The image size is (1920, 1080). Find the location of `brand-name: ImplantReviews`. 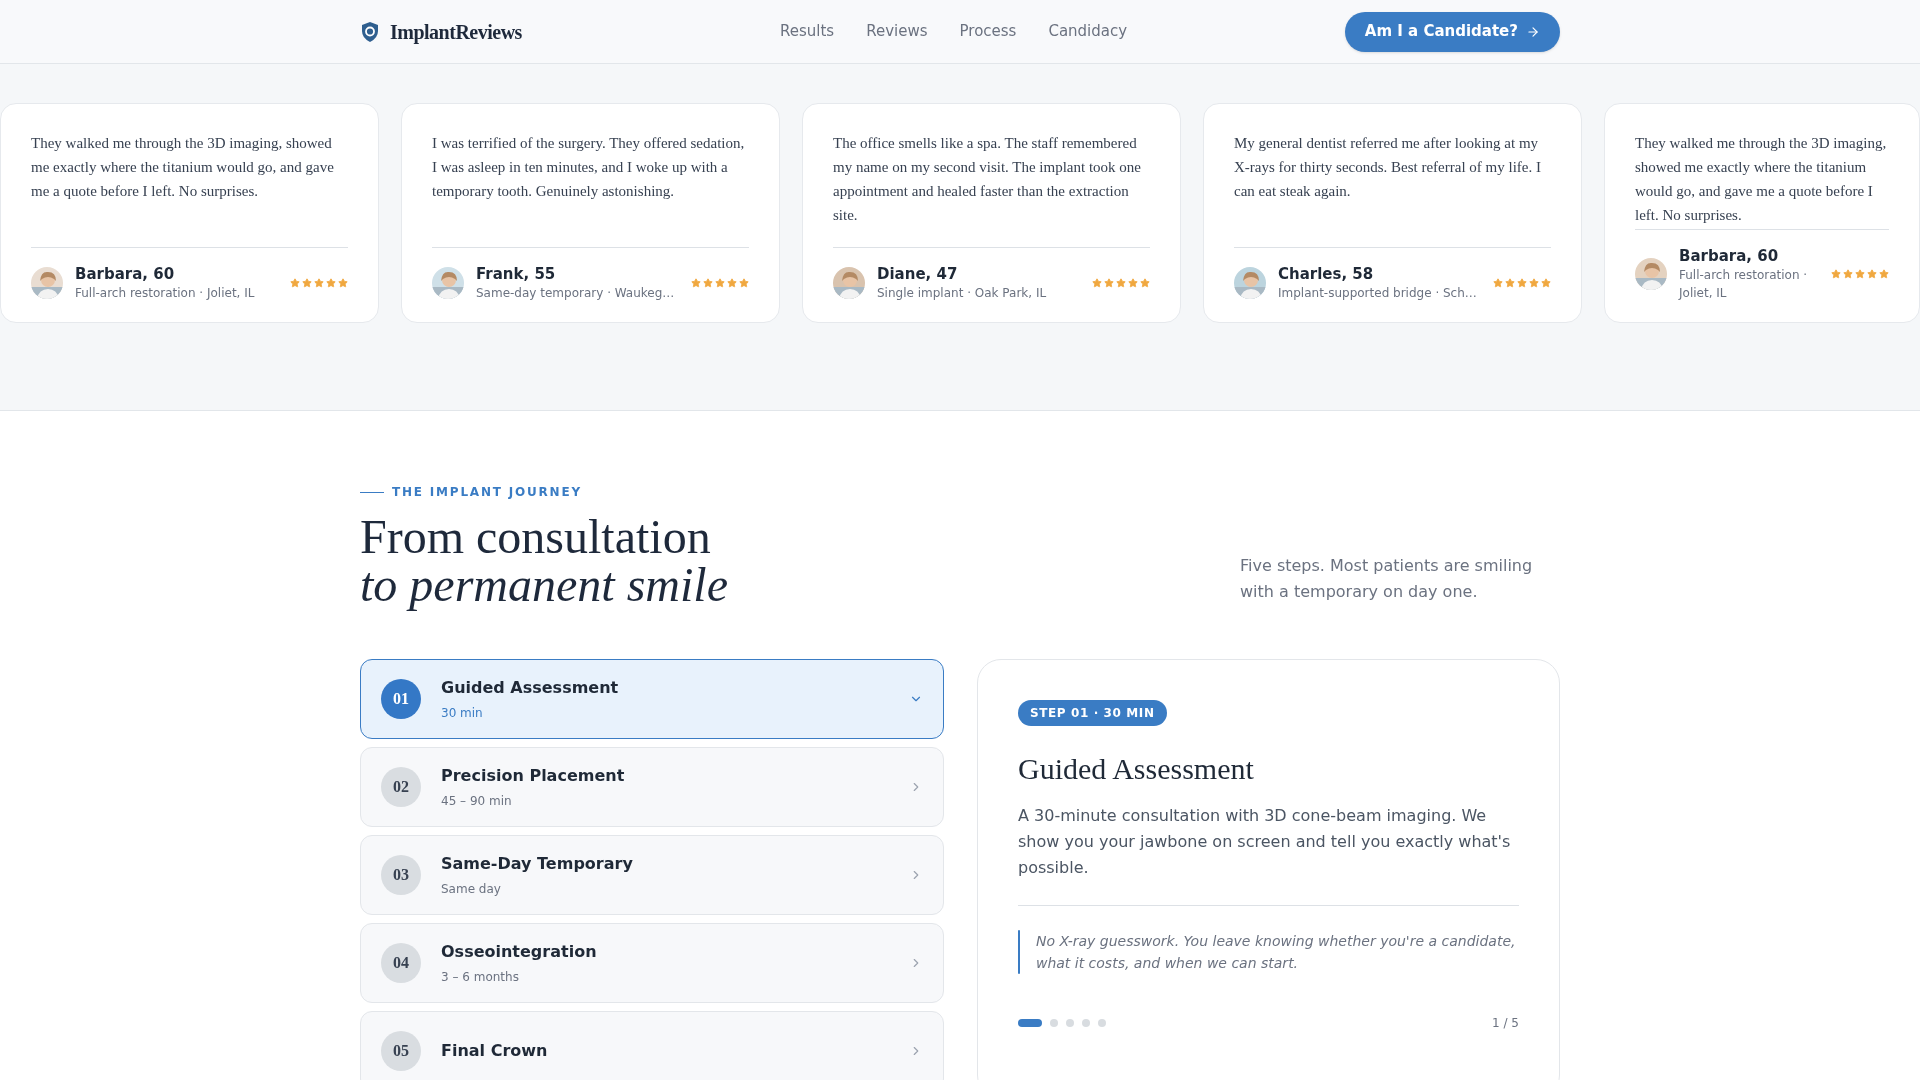

brand-name: ImplantReviews is located at coordinates (456, 32).